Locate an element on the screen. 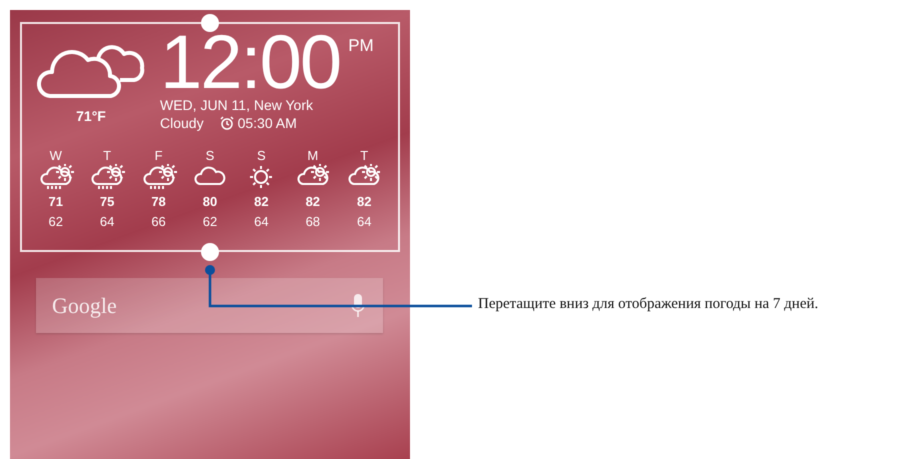  current-temperature: 71°F is located at coordinates (91, 116).